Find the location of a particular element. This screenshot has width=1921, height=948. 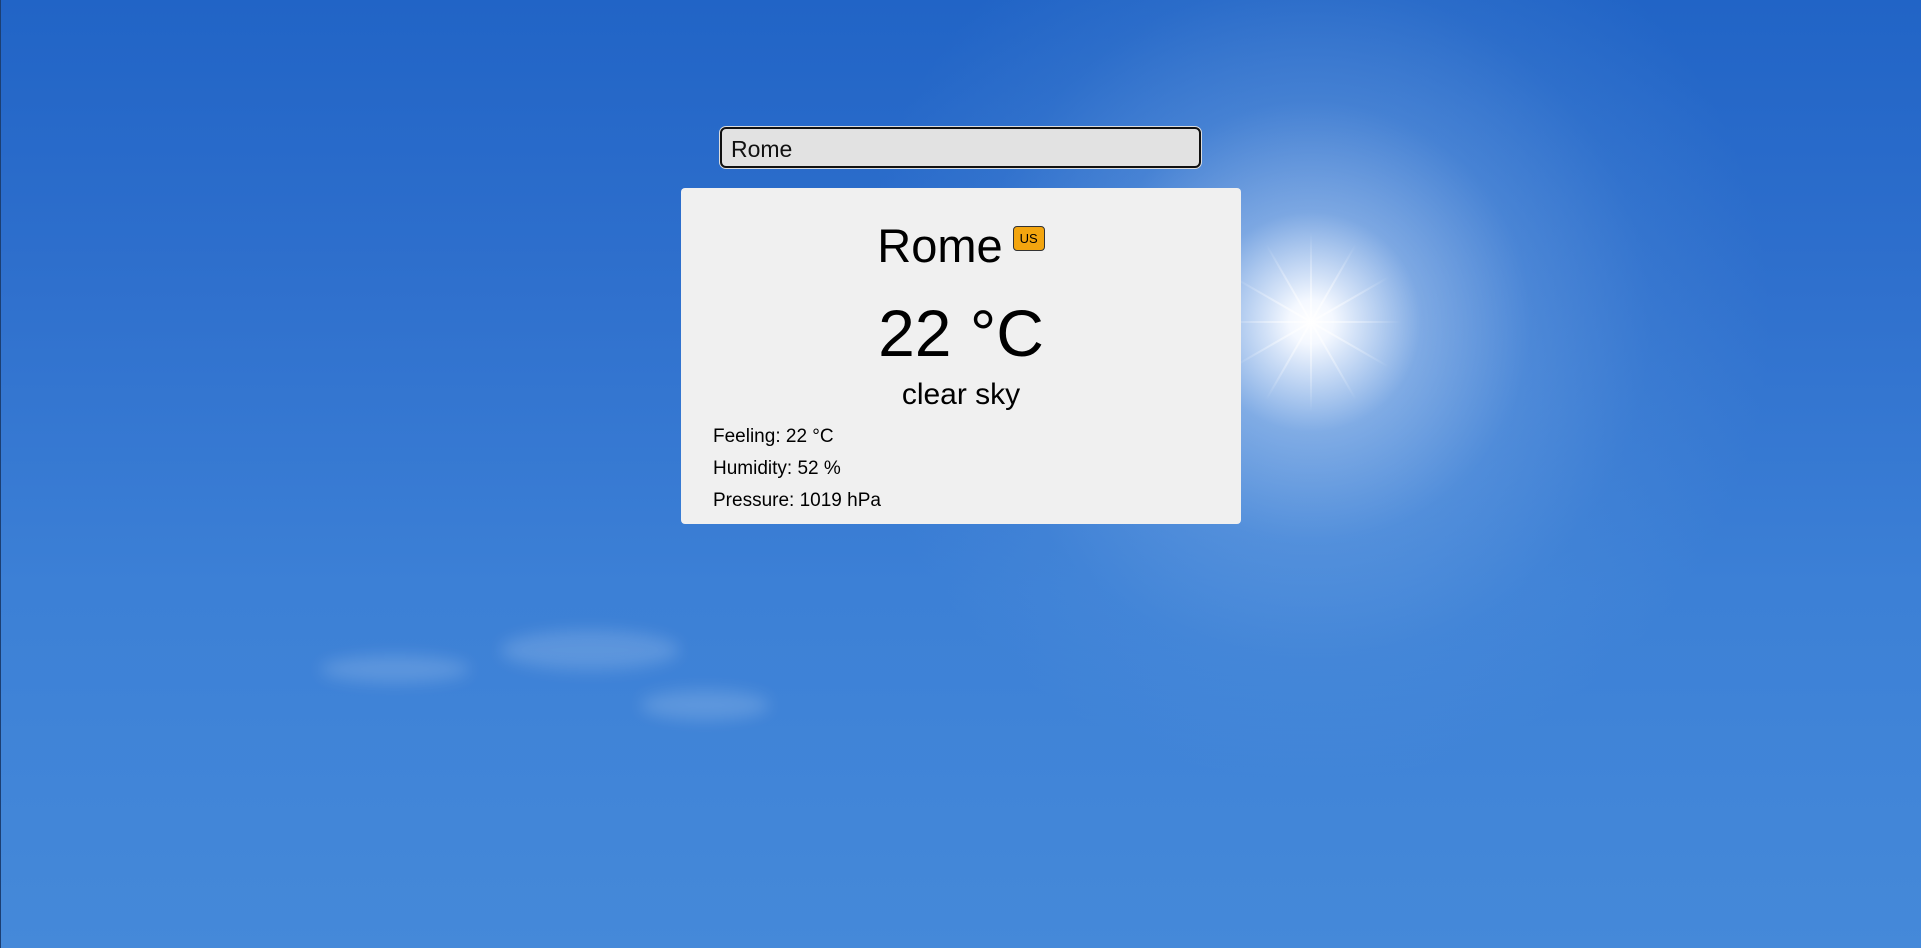

humidity-value: Humidity: 52 % is located at coordinates (777, 468).